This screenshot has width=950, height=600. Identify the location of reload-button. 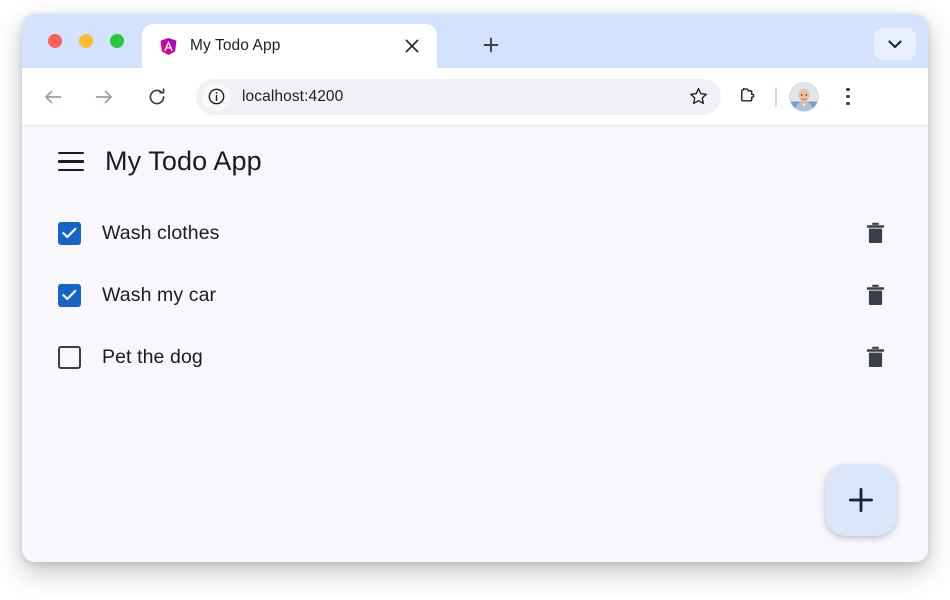
(157, 97).